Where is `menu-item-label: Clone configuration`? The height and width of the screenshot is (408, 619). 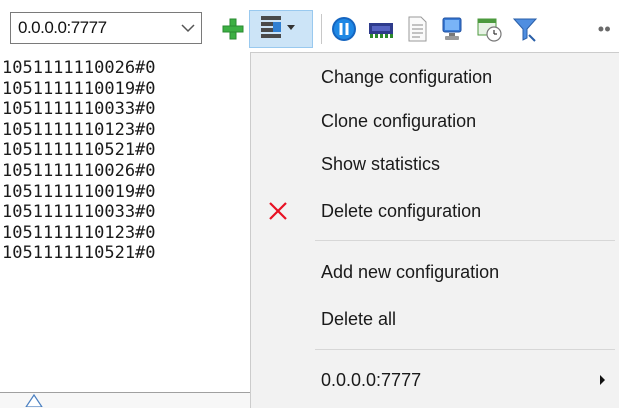
menu-item-label: Clone configuration is located at coordinates (399, 120).